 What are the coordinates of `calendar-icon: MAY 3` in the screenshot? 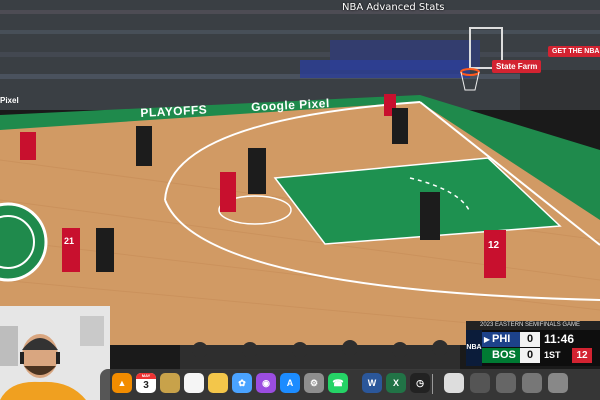 It's located at (146, 383).